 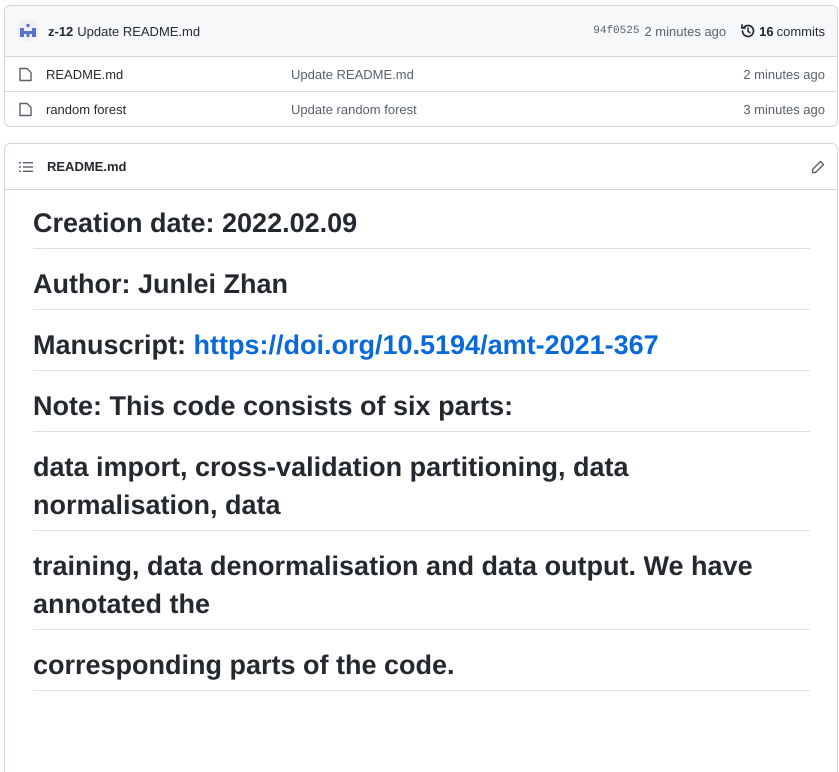 What do you see at coordinates (766, 31) in the screenshot?
I see `commit-count: 16` at bounding box center [766, 31].